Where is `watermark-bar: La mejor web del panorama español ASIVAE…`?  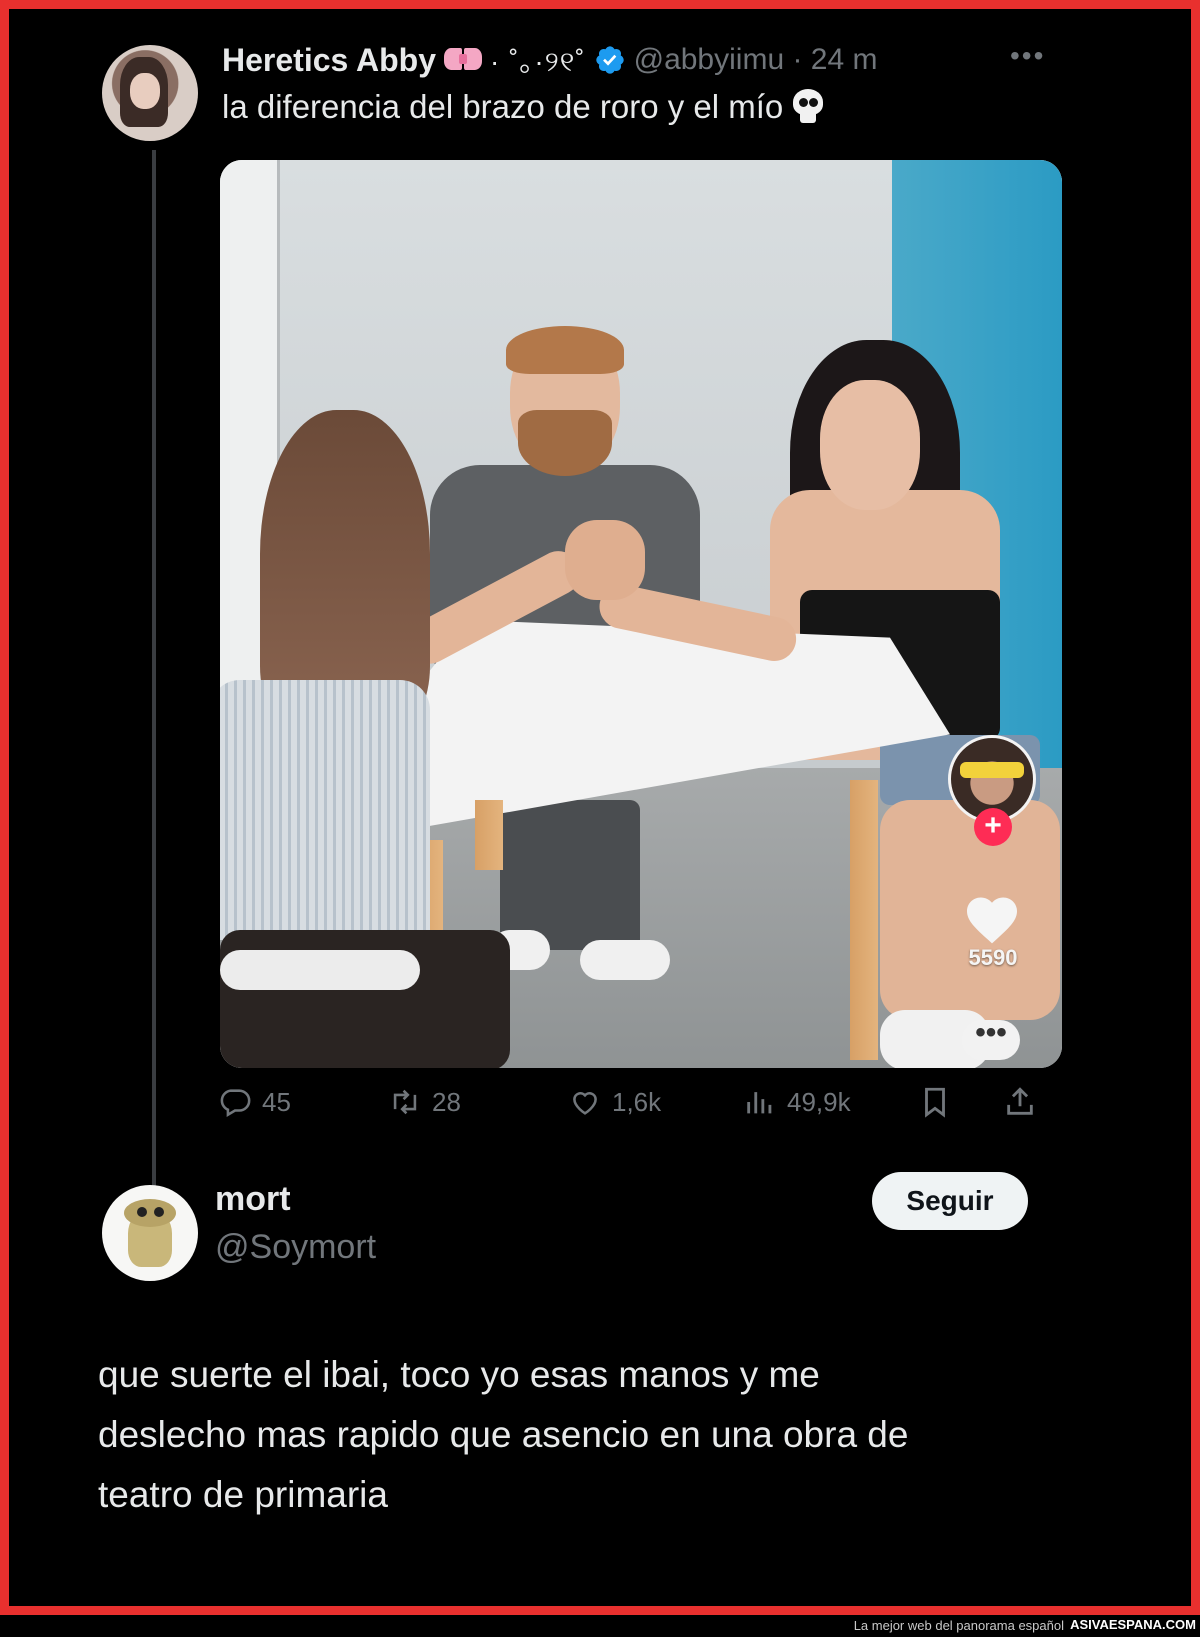
watermark-bar: La mejor web del panorama español ASIVAE… is located at coordinates (600, 1626).